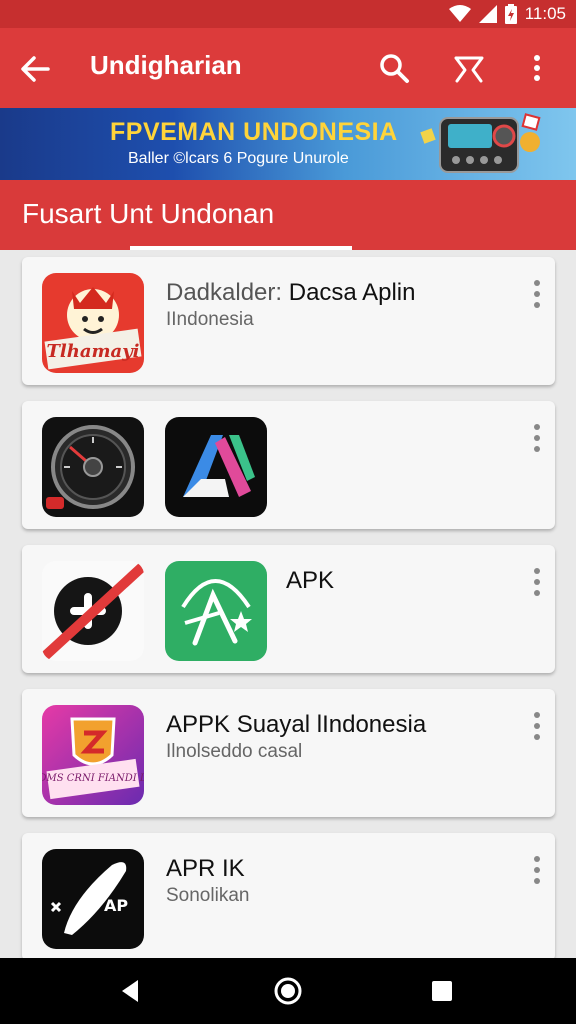 The height and width of the screenshot is (1024, 576). What do you see at coordinates (205, 868) in the screenshot?
I see `app-title: APR IK` at bounding box center [205, 868].